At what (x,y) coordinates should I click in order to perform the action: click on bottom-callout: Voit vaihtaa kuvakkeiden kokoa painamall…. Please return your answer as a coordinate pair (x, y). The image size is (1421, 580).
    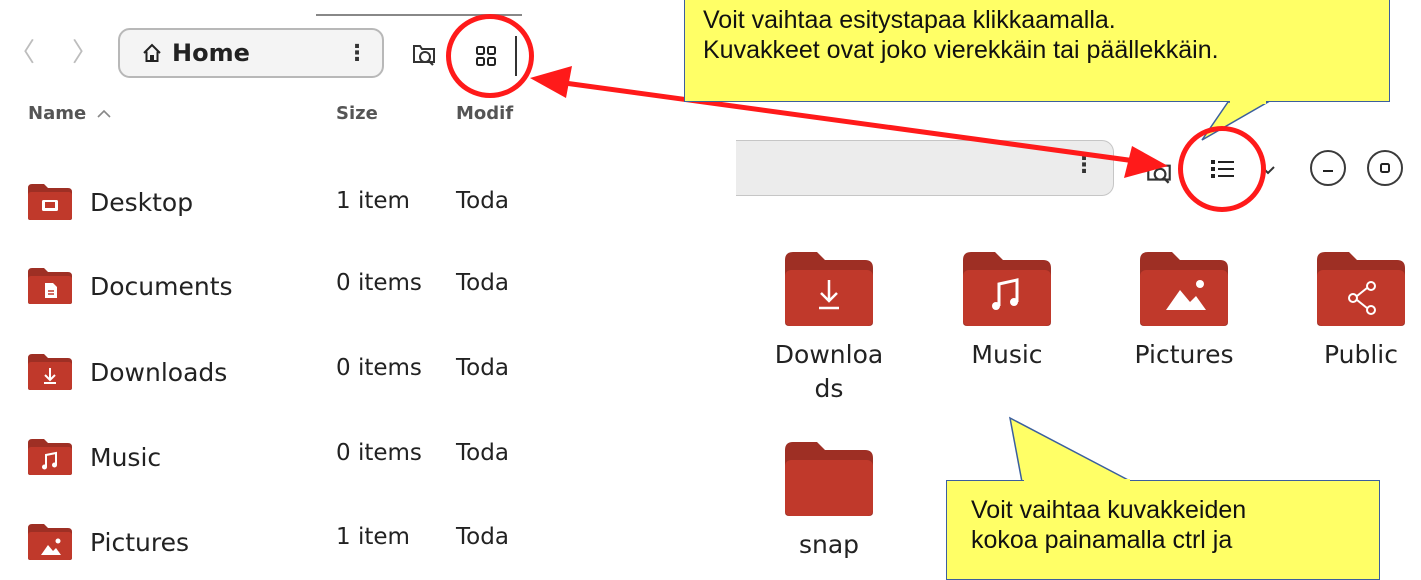
    Looking at the image, I should click on (1163, 530).